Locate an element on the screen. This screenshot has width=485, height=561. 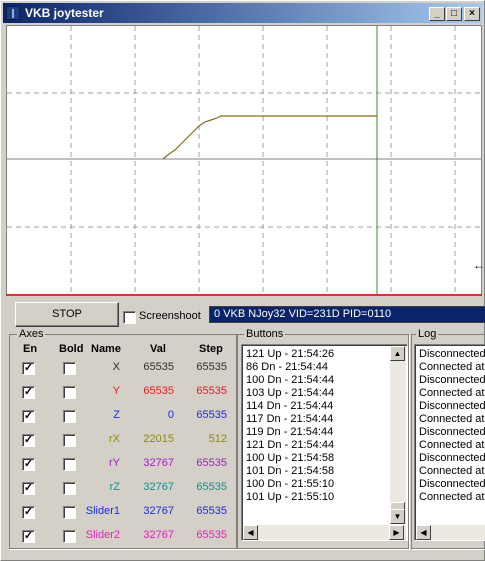
list-item: 117 Dn - 21:54:44 is located at coordinates (317, 419).